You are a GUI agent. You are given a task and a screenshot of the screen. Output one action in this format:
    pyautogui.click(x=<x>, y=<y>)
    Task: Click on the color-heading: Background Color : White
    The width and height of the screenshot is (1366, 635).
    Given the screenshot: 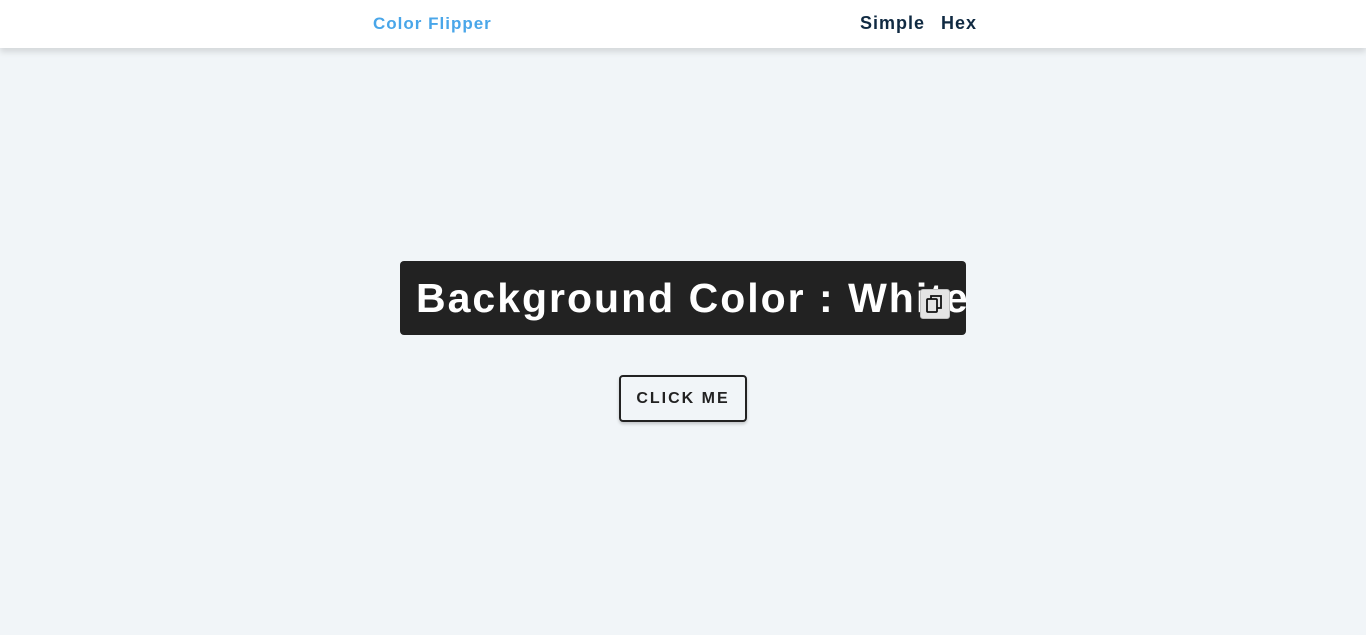 What is the action you would take?
    pyautogui.click(x=693, y=298)
    